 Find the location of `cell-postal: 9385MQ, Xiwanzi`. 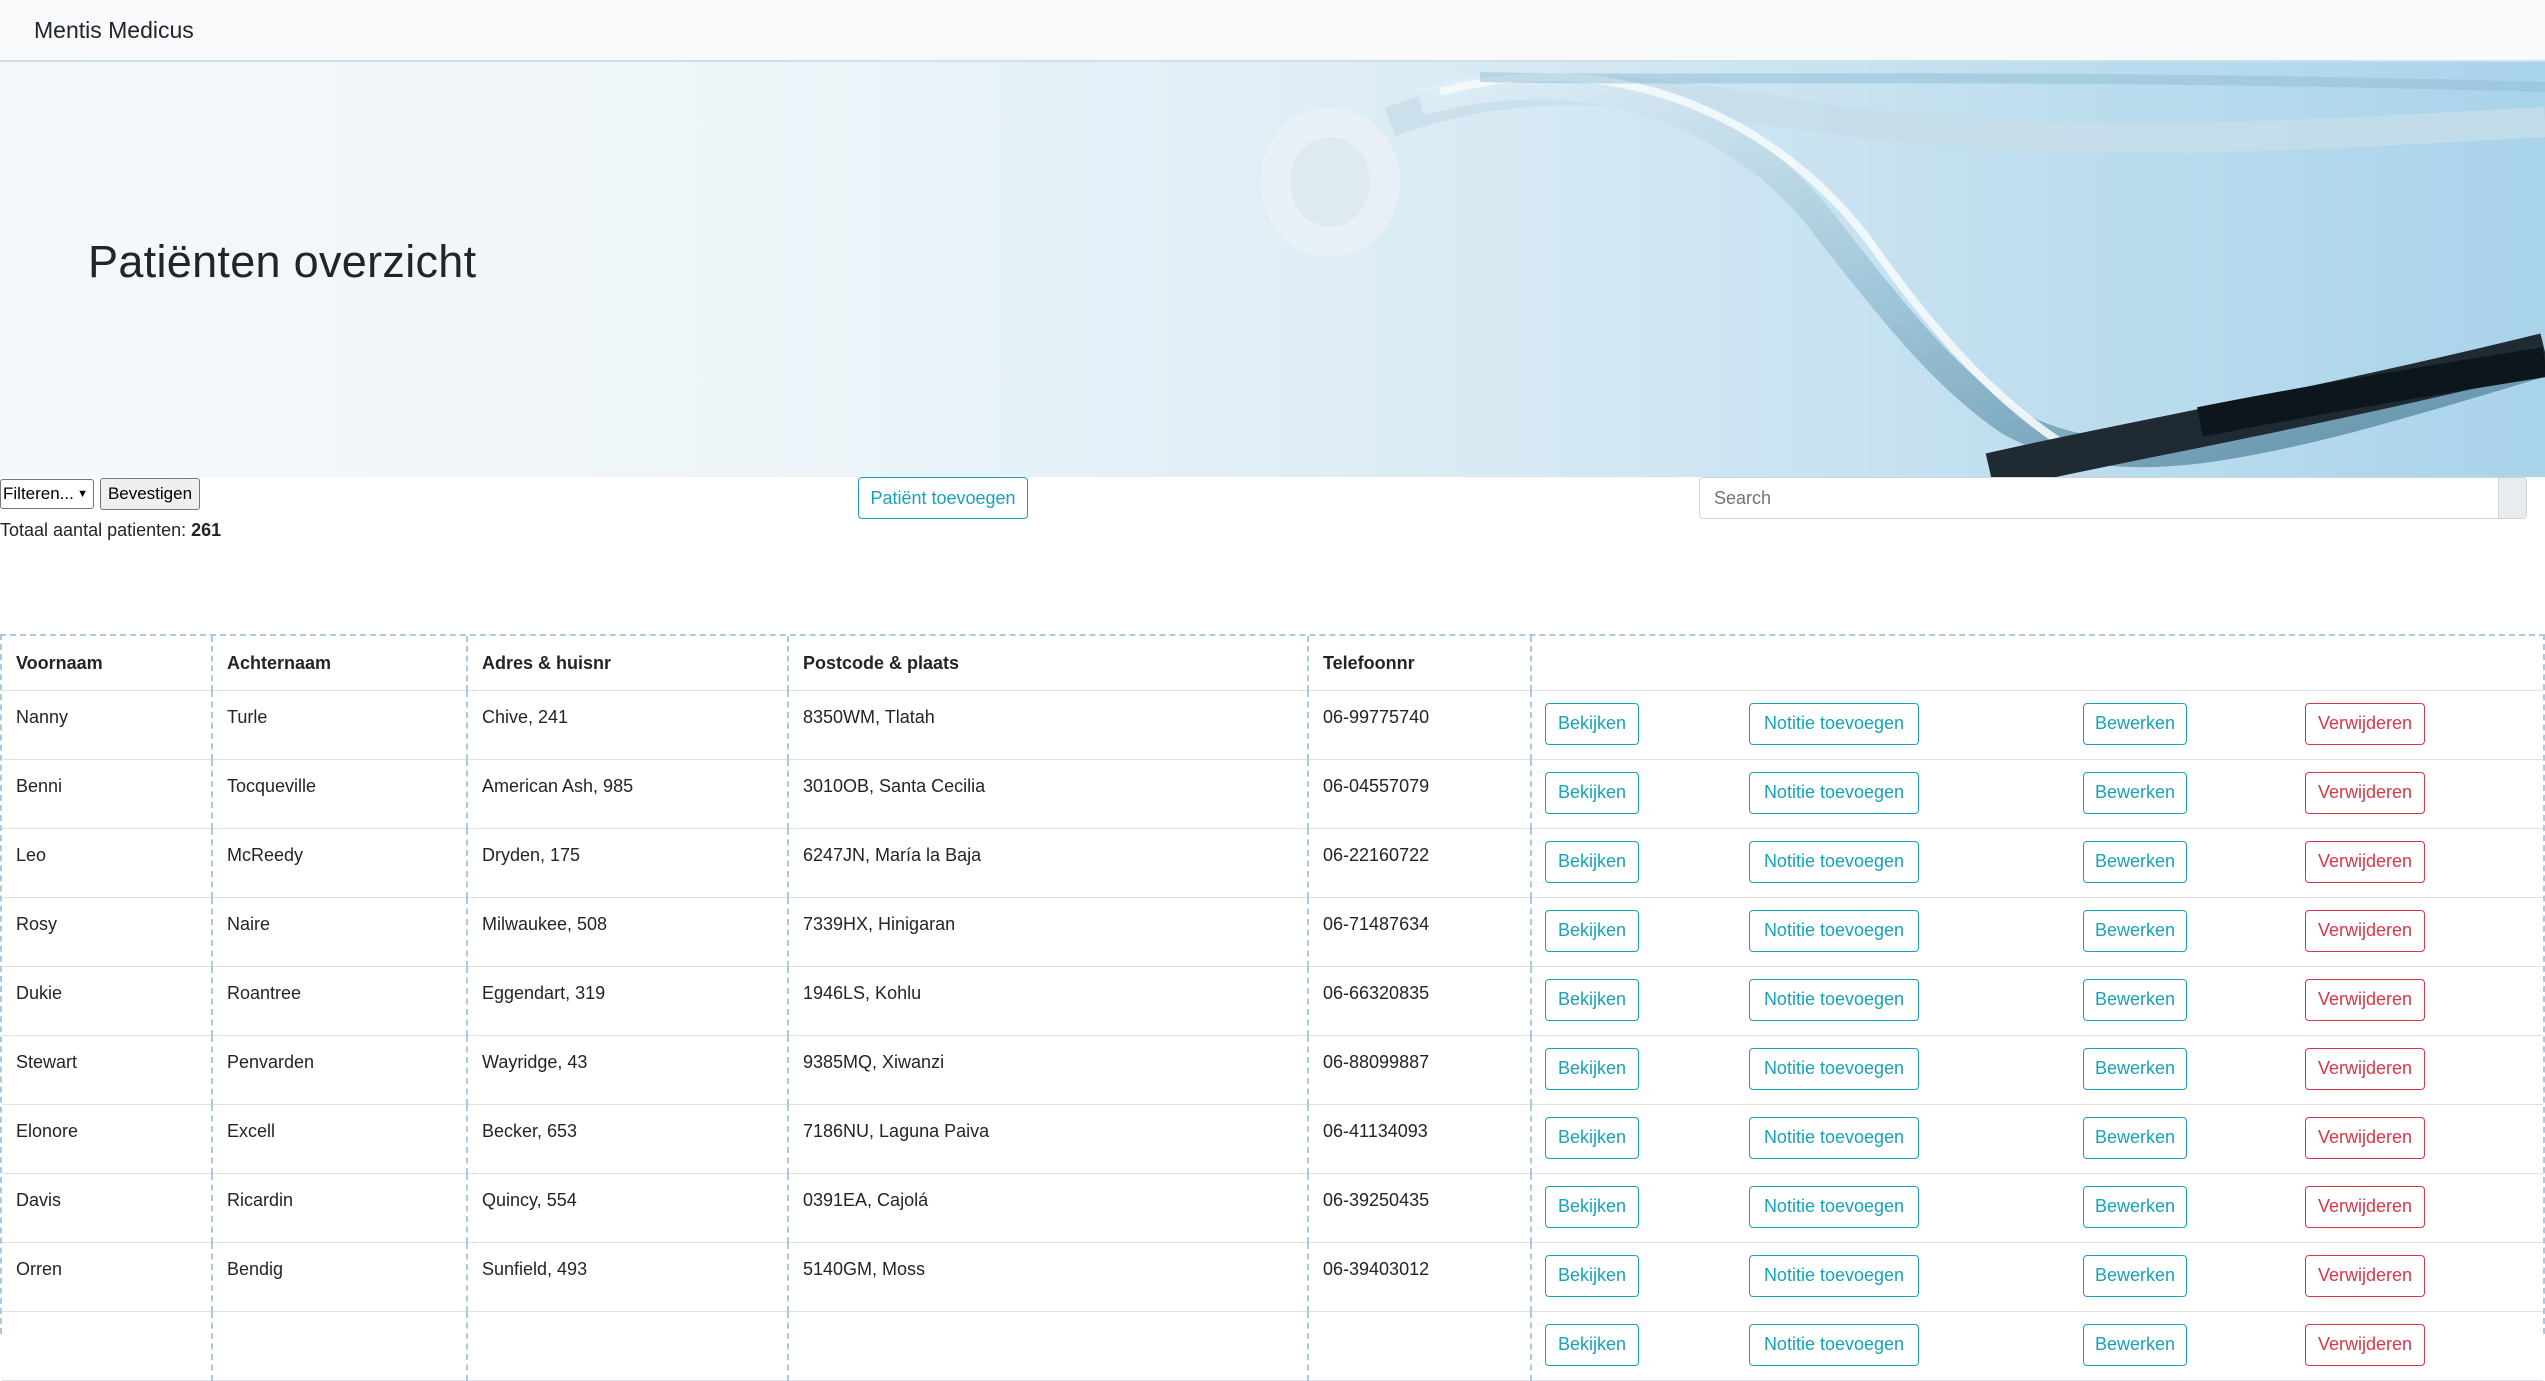

cell-postal: 9385MQ, Xiwanzi is located at coordinates (1048, 1070).